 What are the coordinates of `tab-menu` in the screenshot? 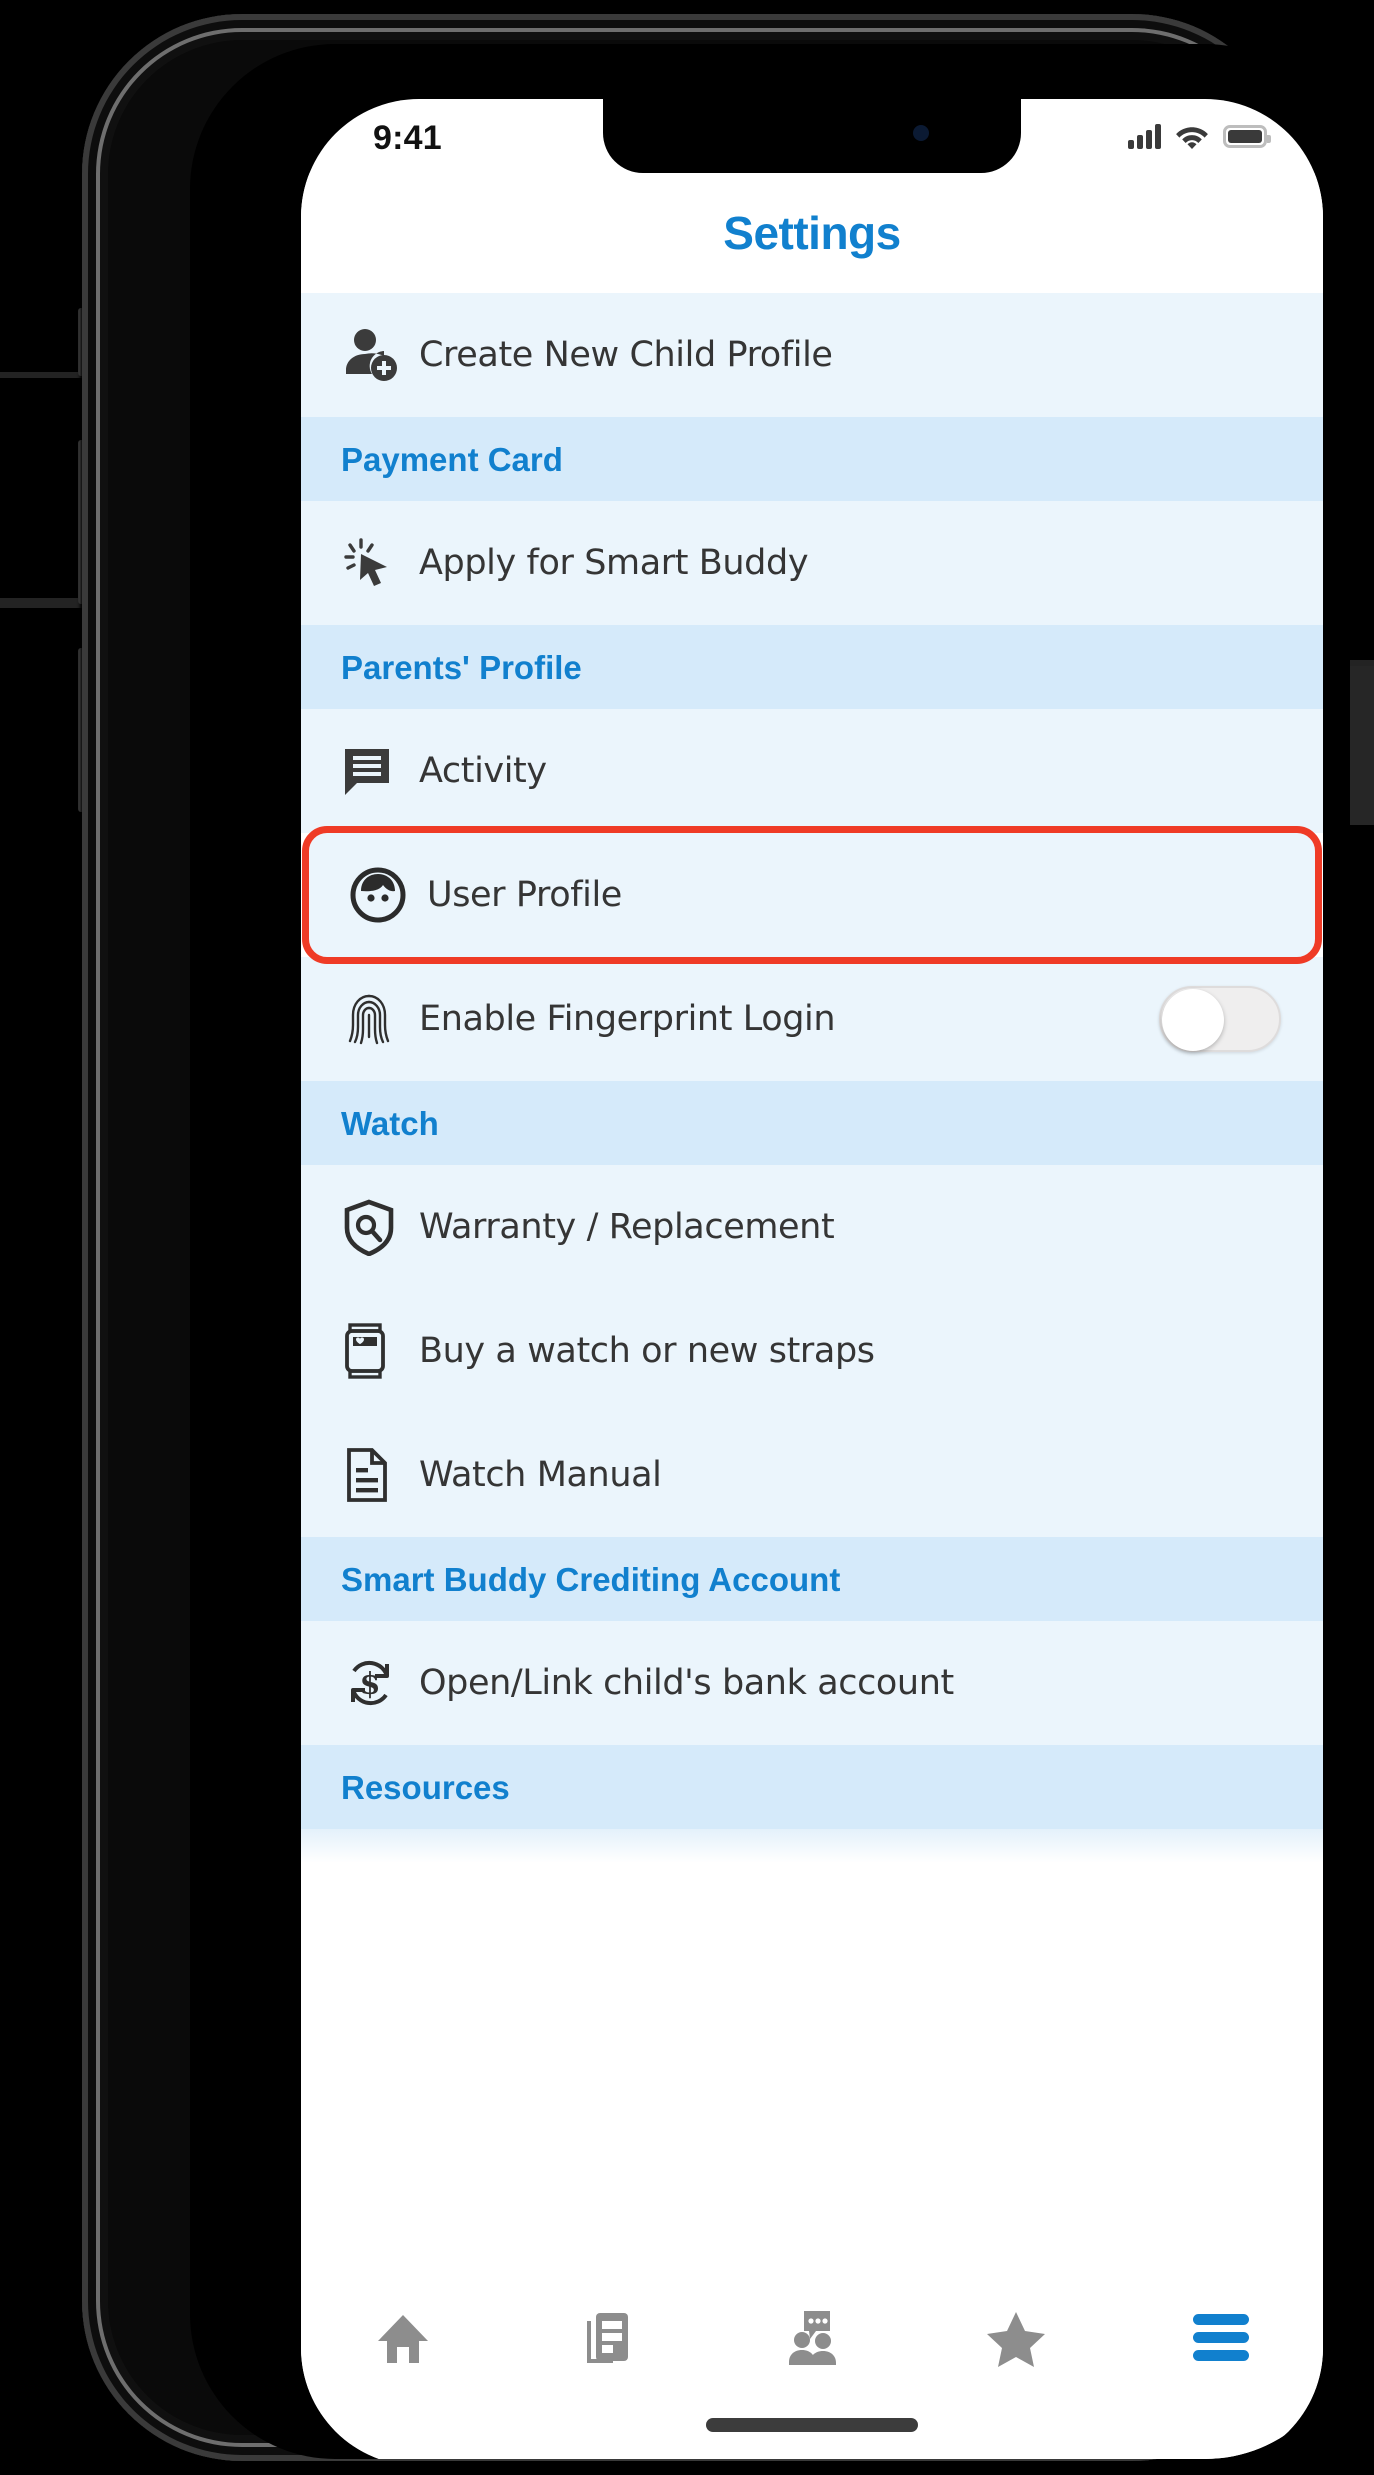 It's located at (1221, 2338).